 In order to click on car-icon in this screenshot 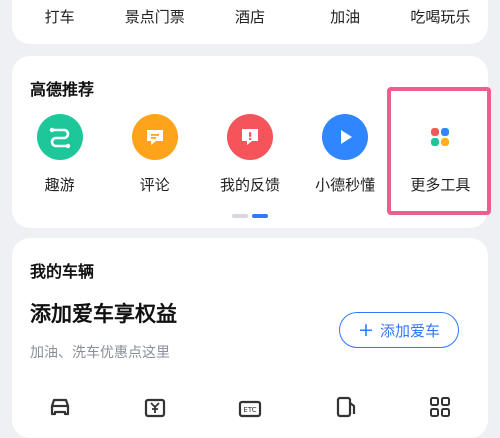, I will do `click(59, 405)`.